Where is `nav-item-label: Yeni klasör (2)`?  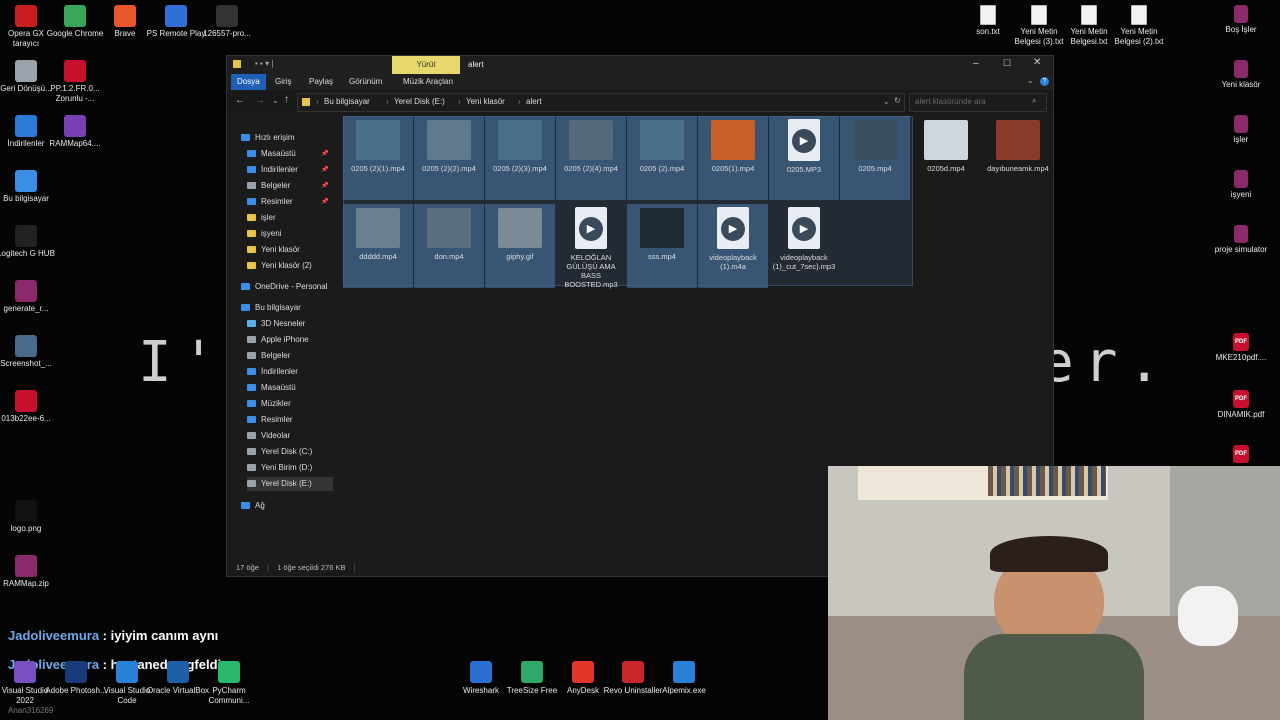
nav-item-label: Yeni klasör (2) is located at coordinates (286, 265).